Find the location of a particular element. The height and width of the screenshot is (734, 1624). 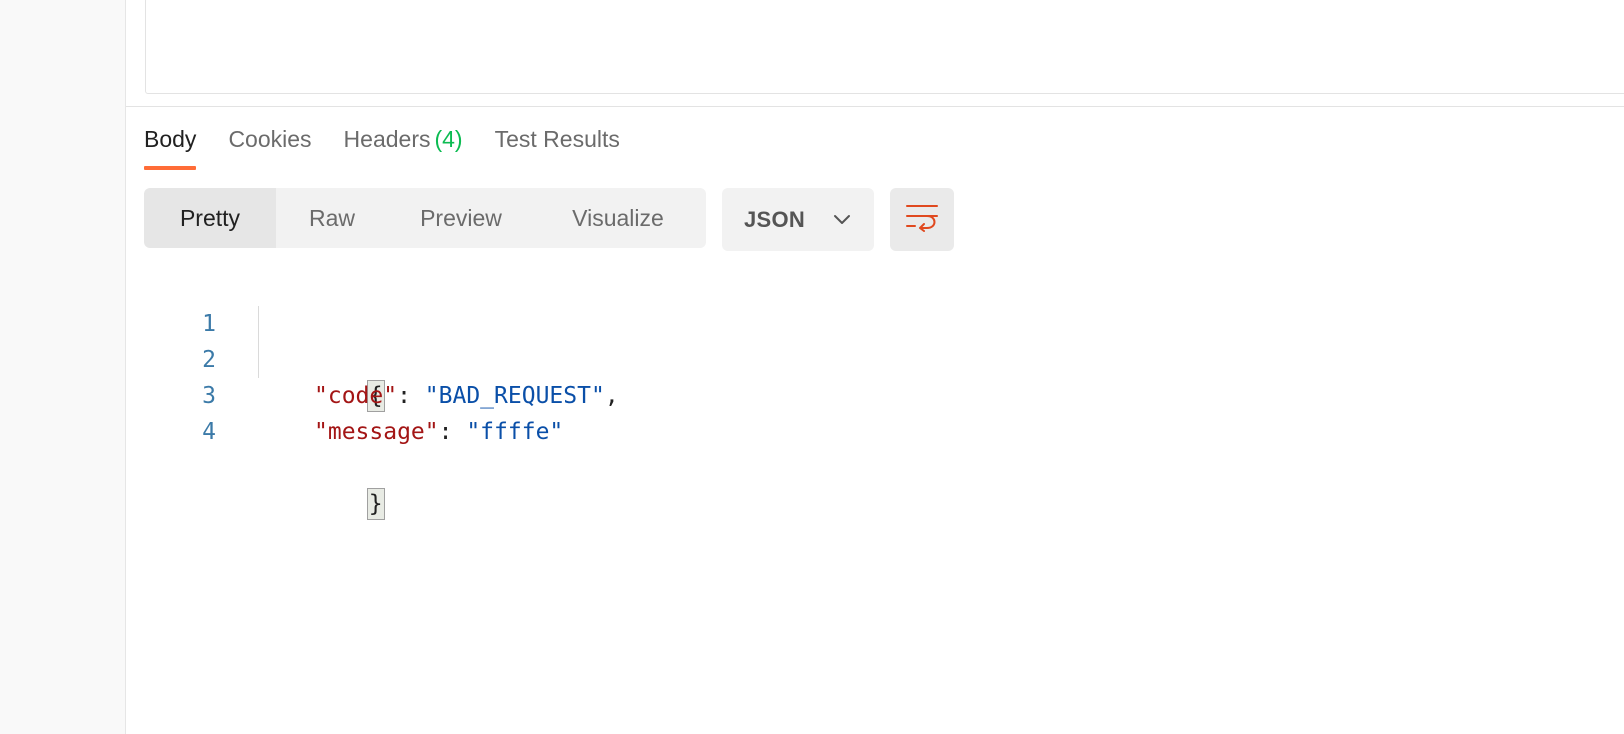

wrap-lines-button is located at coordinates (922, 219).